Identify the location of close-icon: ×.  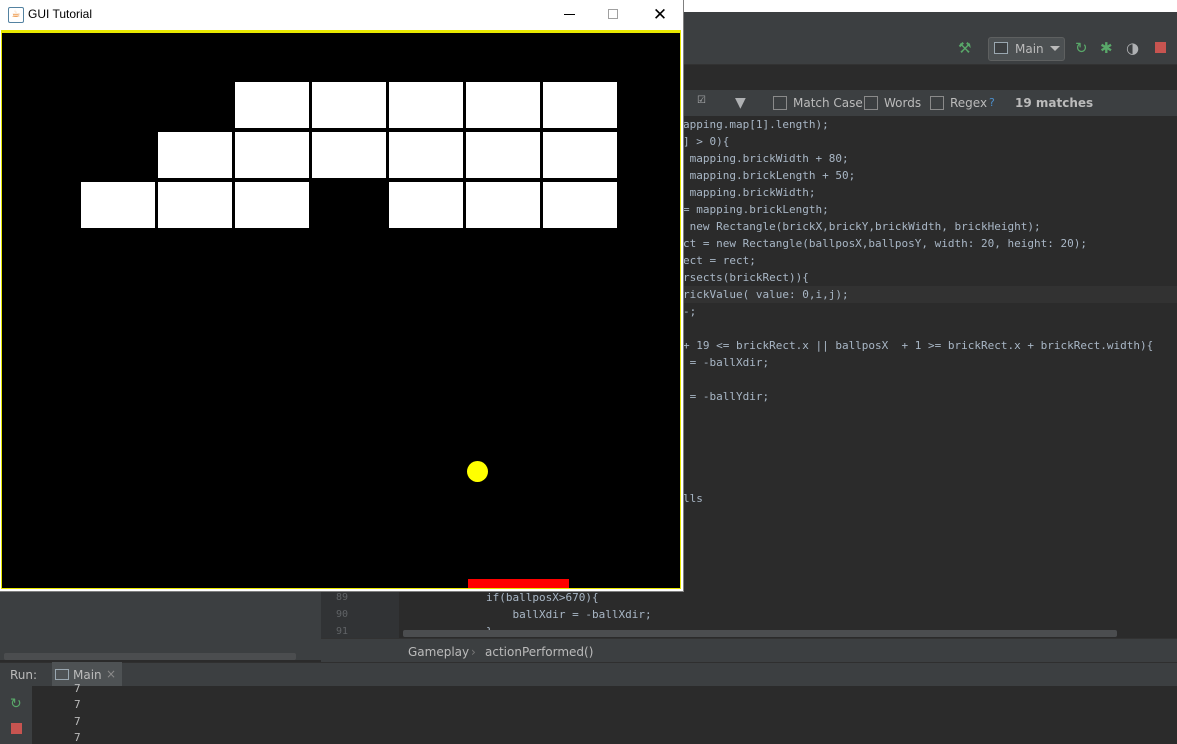
(111, 674).